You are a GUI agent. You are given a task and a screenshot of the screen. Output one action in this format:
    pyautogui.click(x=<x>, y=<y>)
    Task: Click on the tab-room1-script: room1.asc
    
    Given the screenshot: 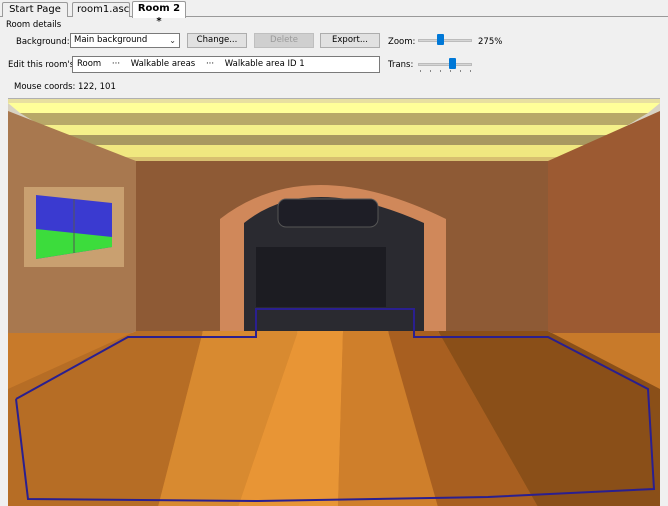 What is the action you would take?
    pyautogui.click(x=101, y=9)
    